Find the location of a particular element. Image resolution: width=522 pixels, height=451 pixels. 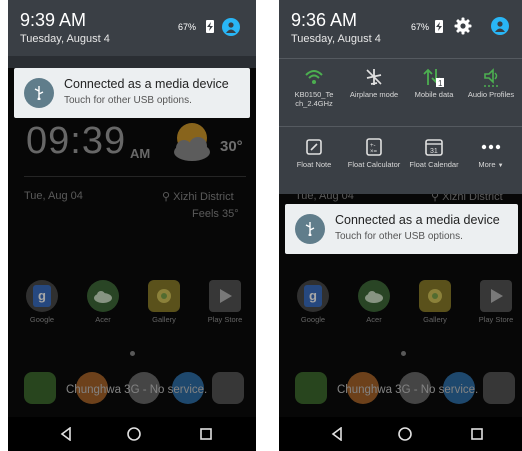

qs-label: Float Note is located at coordinates (314, 164).